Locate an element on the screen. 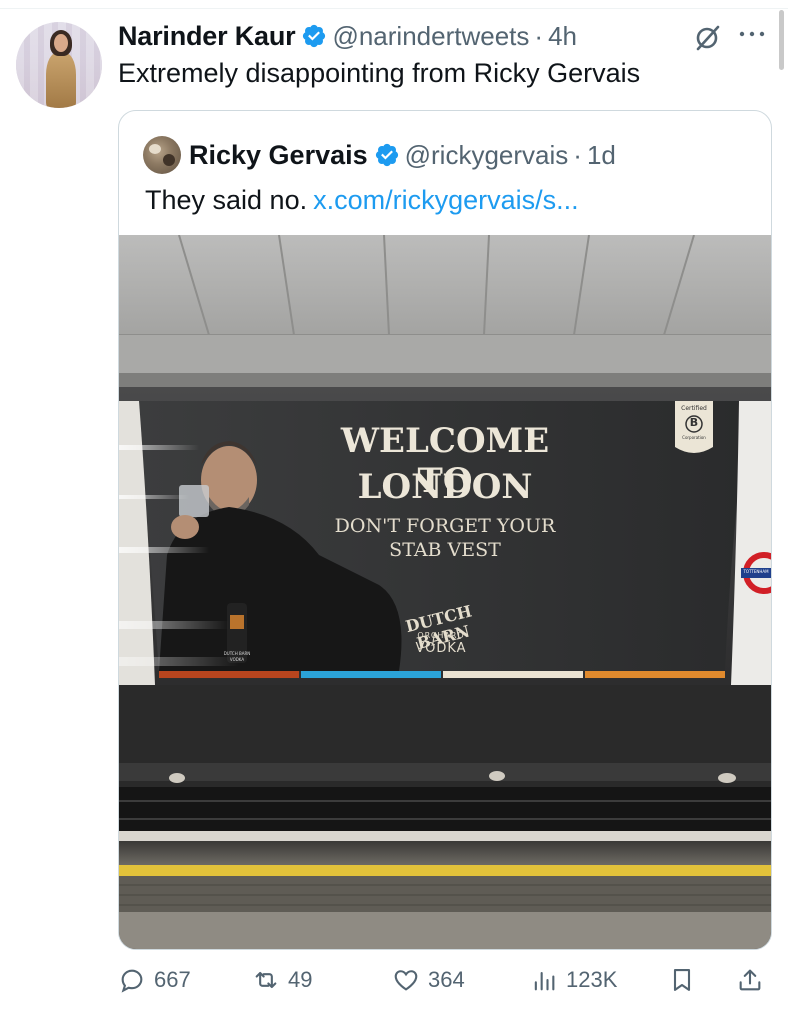  tweet-header: Narinder Kaur @narindertweets · 4h is located at coordinates (347, 36).